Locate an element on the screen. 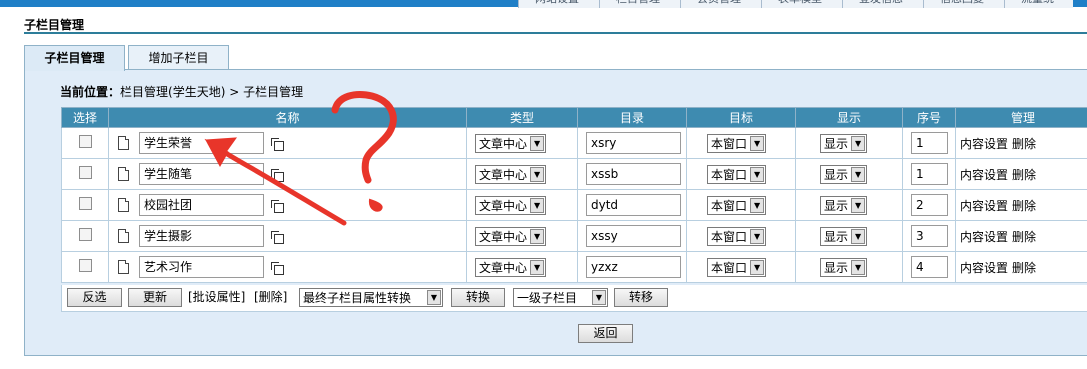 This screenshot has height=369, width=1087. question-mark-dot is located at coordinates (375, 205).